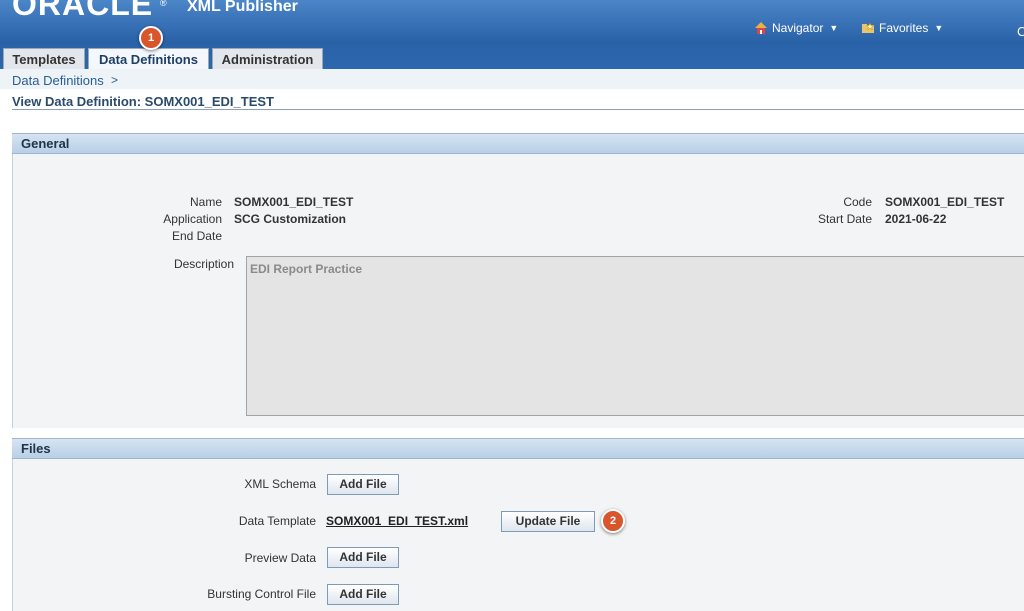 The width and height of the screenshot is (1024, 611). Describe the element at coordinates (148, 58) in the screenshot. I see `tab-data-definitions: Data Definitions` at that location.